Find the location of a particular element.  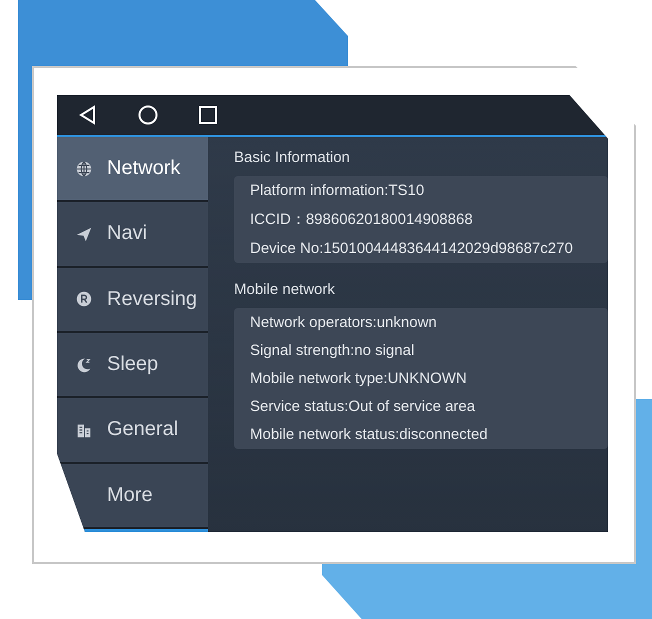

info-text: Mobile network type:UNKNOWN is located at coordinates (359, 378).